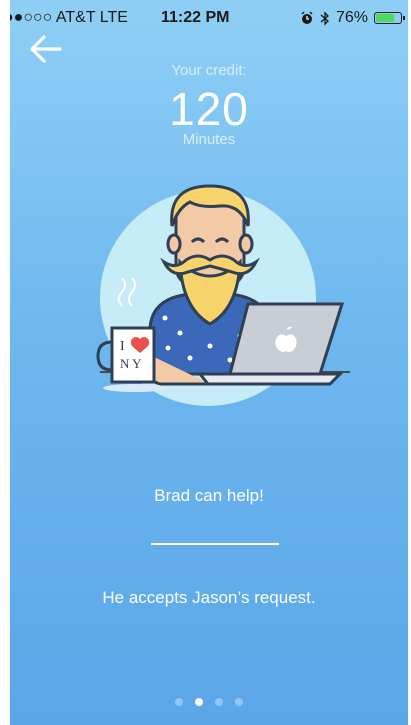  I want to click on page-indicator, so click(209, 702).